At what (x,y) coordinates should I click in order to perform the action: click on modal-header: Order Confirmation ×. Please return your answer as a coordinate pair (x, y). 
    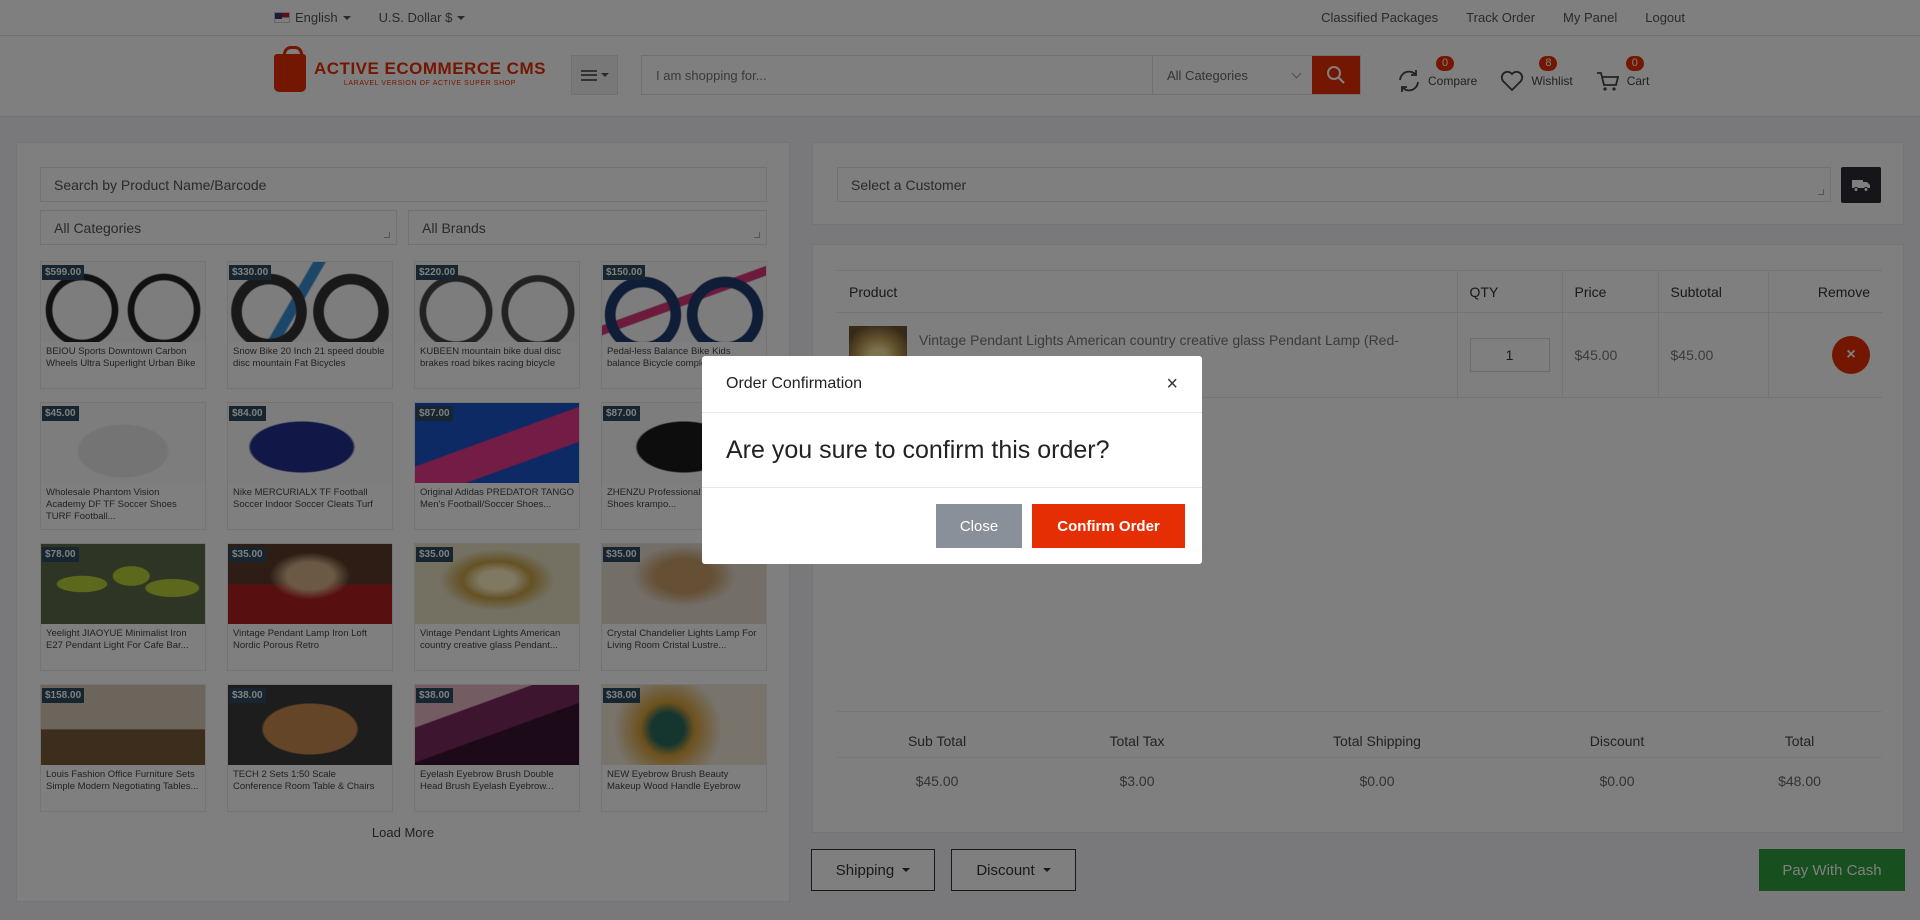
    Looking at the image, I should click on (952, 384).